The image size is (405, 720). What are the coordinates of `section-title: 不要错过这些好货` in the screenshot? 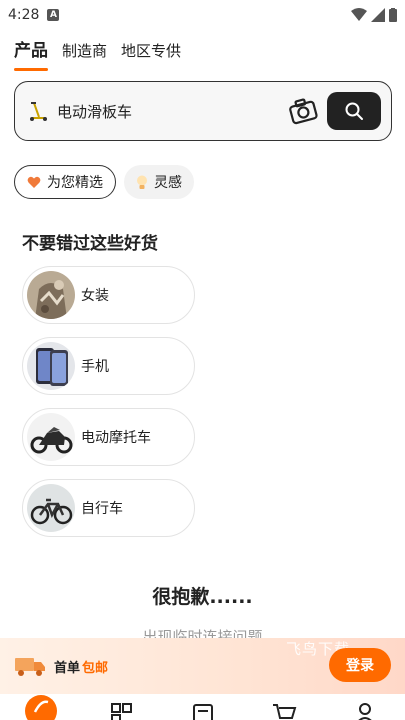 It's located at (90, 244).